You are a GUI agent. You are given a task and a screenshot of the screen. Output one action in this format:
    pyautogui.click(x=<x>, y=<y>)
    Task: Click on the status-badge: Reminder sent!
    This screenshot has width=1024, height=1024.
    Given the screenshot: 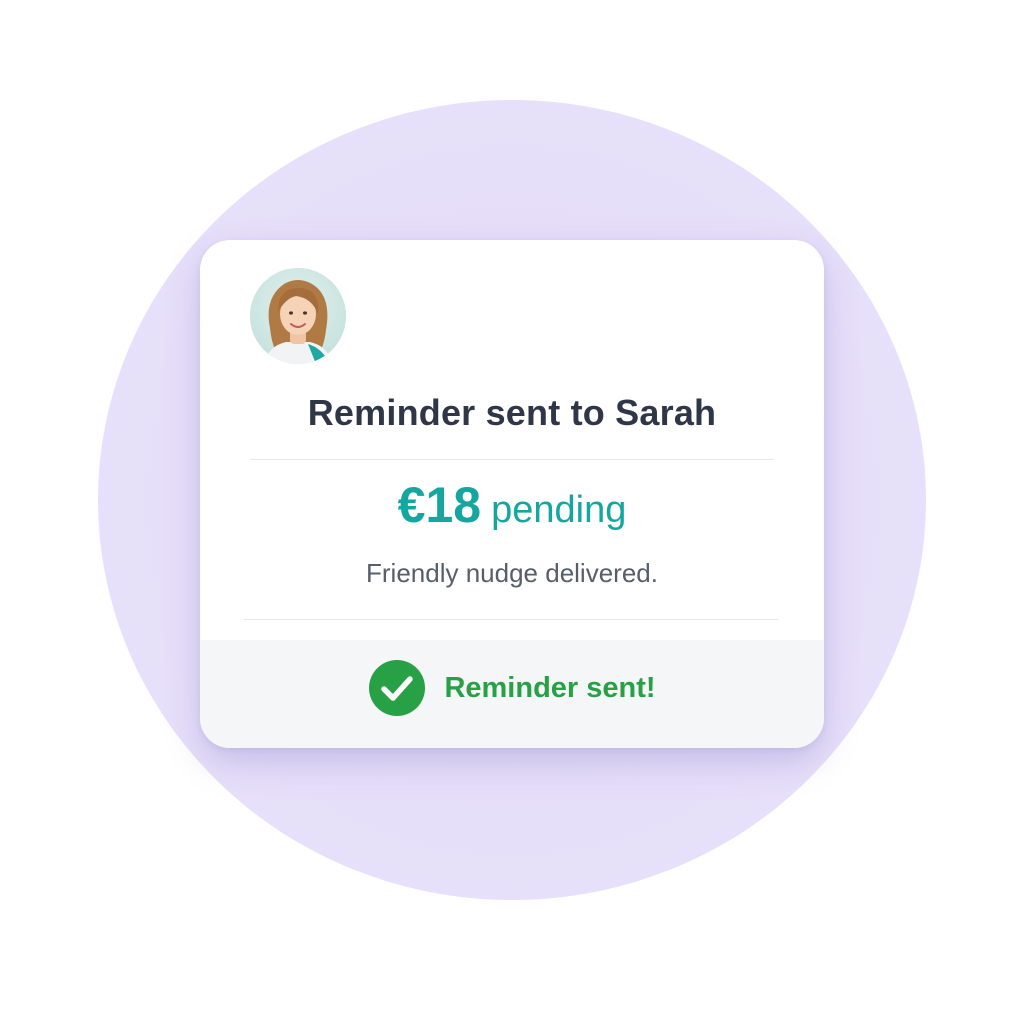 What is the action you would take?
    pyautogui.click(x=512, y=688)
    